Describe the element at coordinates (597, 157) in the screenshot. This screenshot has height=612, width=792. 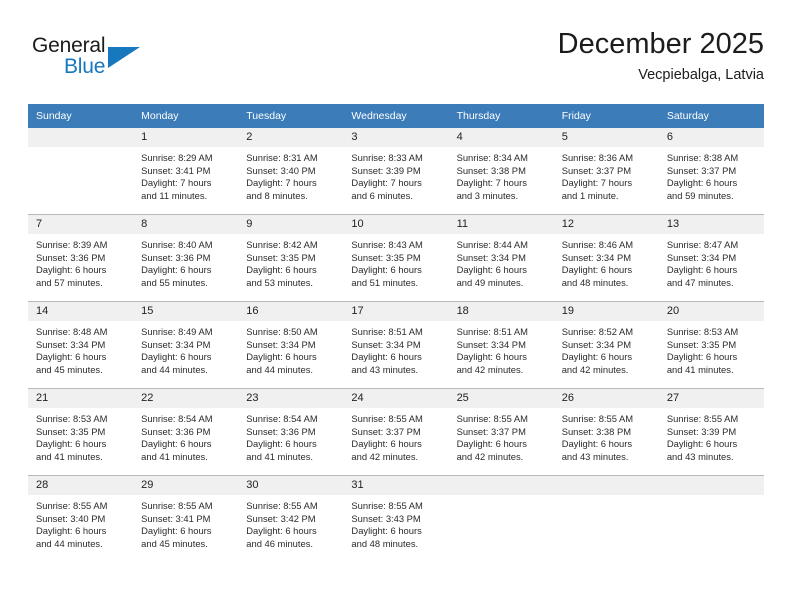
I see `day-detail-line: Sunrise: 8:36 AM` at that location.